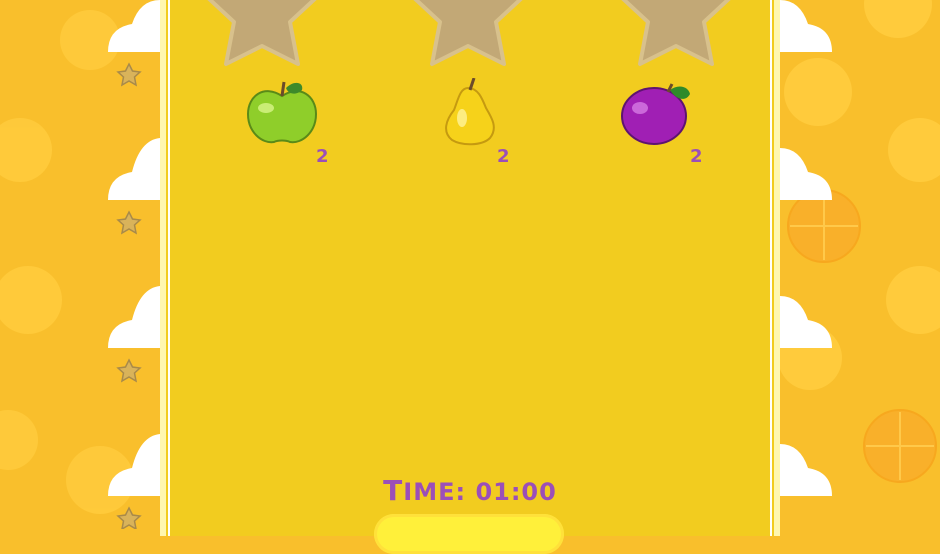 This screenshot has height=554, width=940. I want to click on apple-goal-count: 2, so click(323, 156).